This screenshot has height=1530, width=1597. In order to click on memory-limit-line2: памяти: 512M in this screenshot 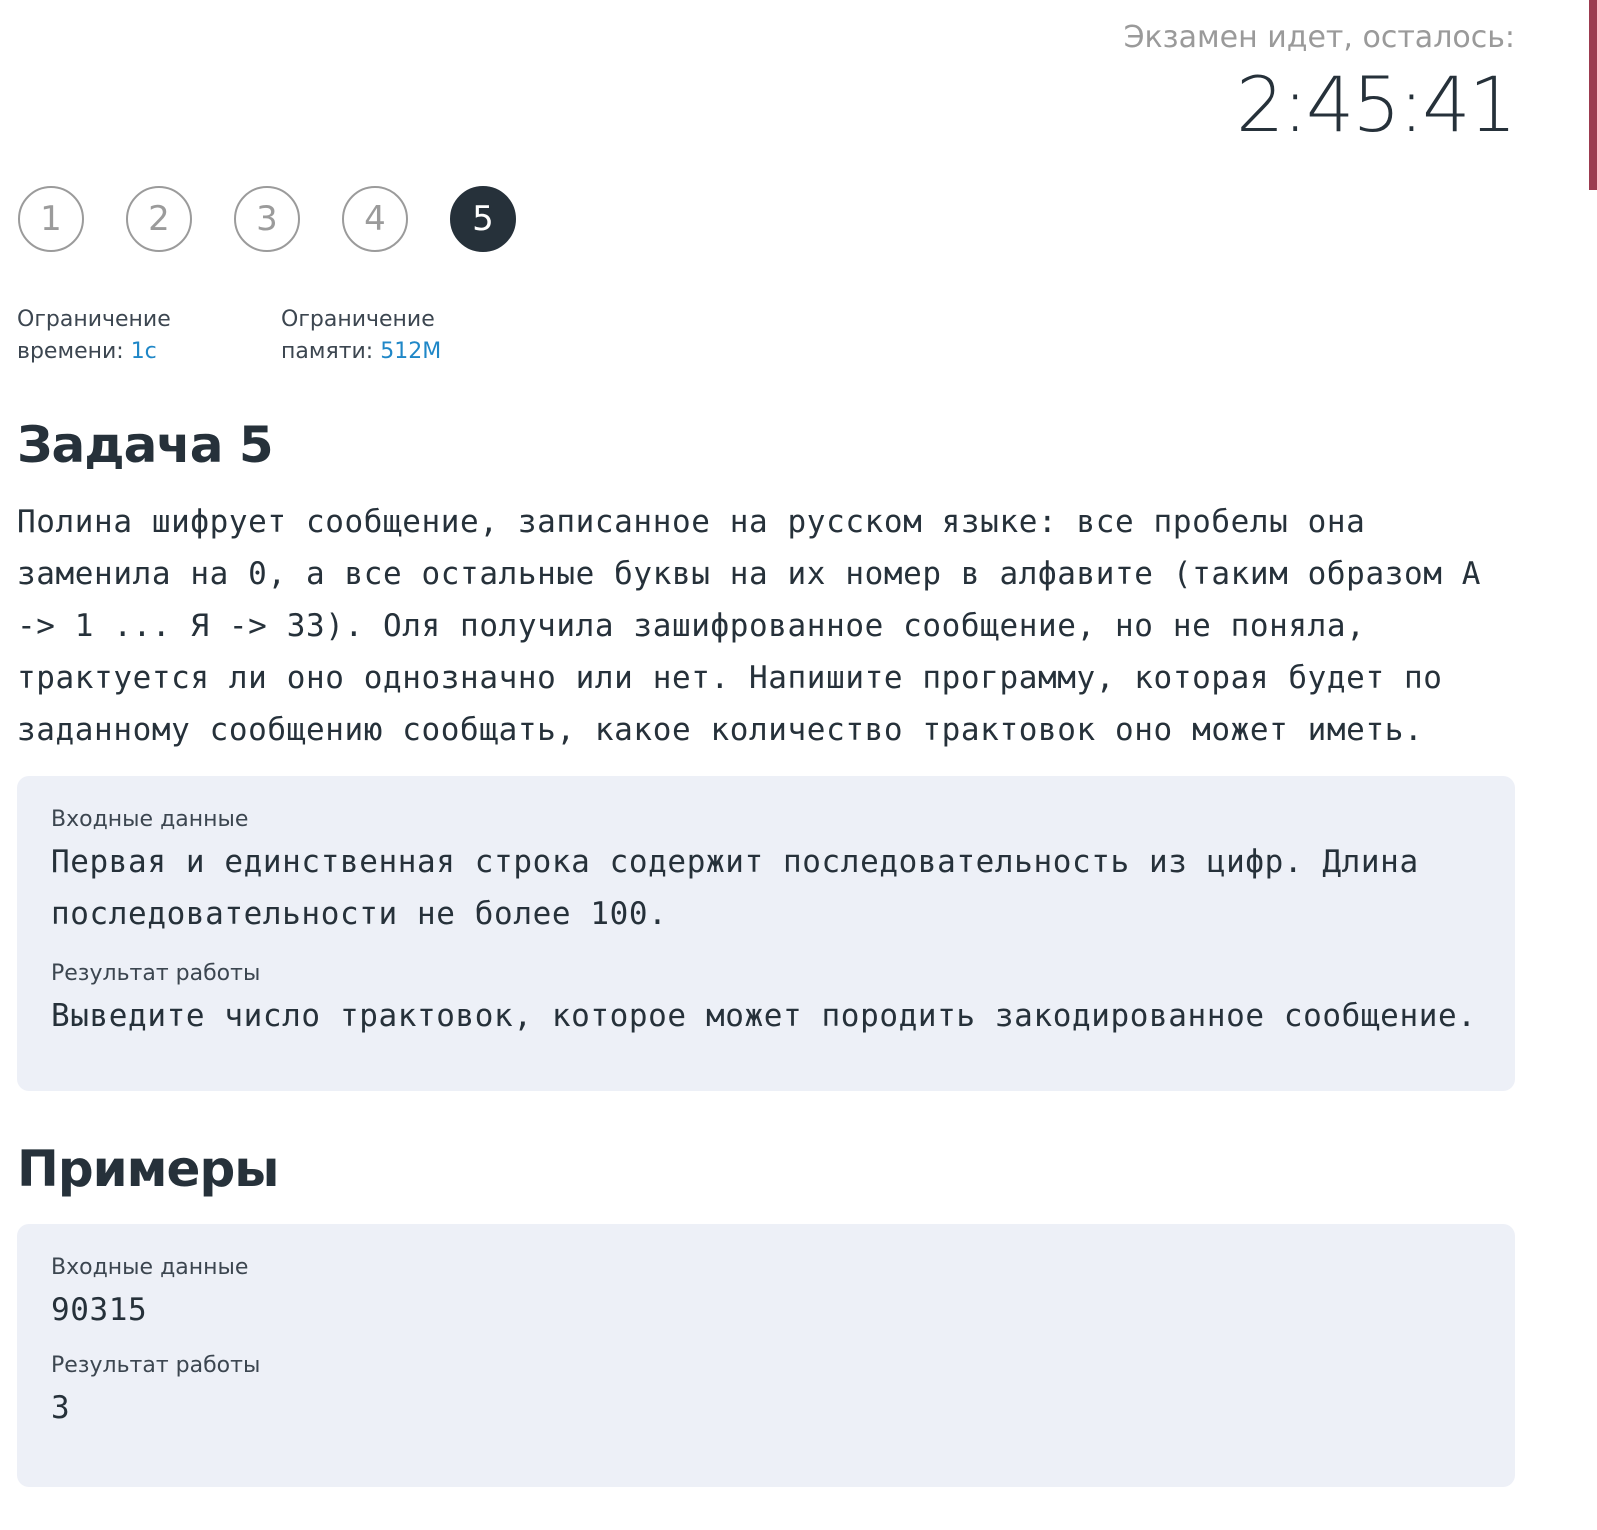, I will do `click(361, 352)`.